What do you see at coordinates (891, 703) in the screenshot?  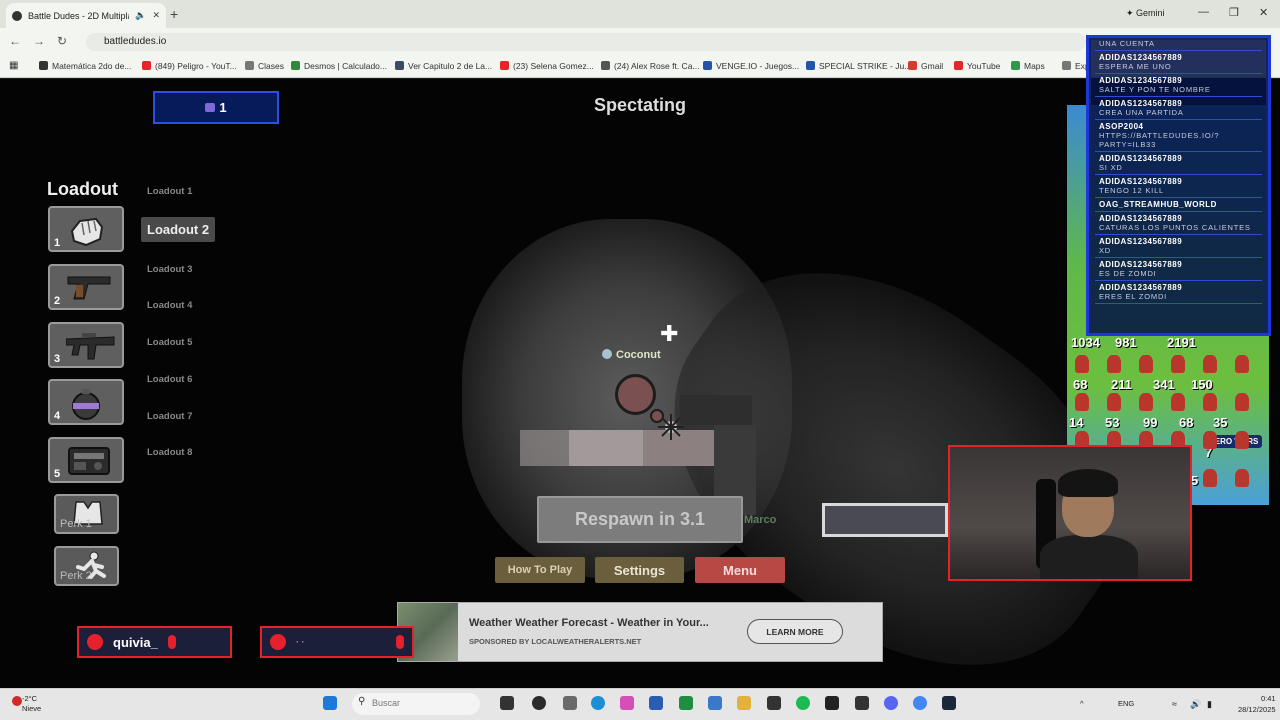 I see `discord-icon` at bounding box center [891, 703].